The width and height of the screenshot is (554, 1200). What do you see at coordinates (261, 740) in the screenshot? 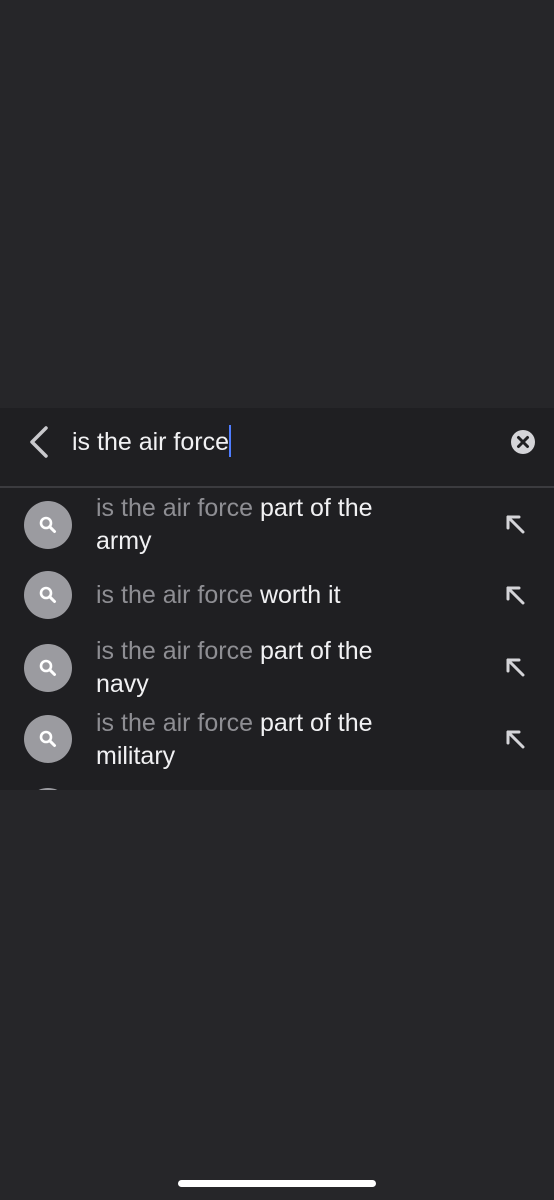
I see `suggestion-text: is the air force part of the military` at bounding box center [261, 740].